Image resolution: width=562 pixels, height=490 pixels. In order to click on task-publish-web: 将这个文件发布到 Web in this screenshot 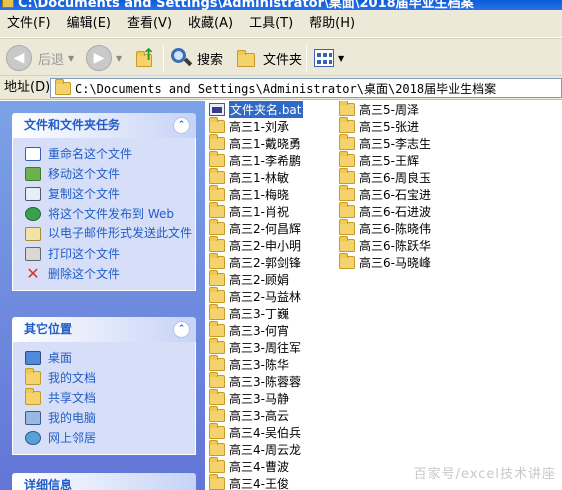, I will do `click(110, 214)`.